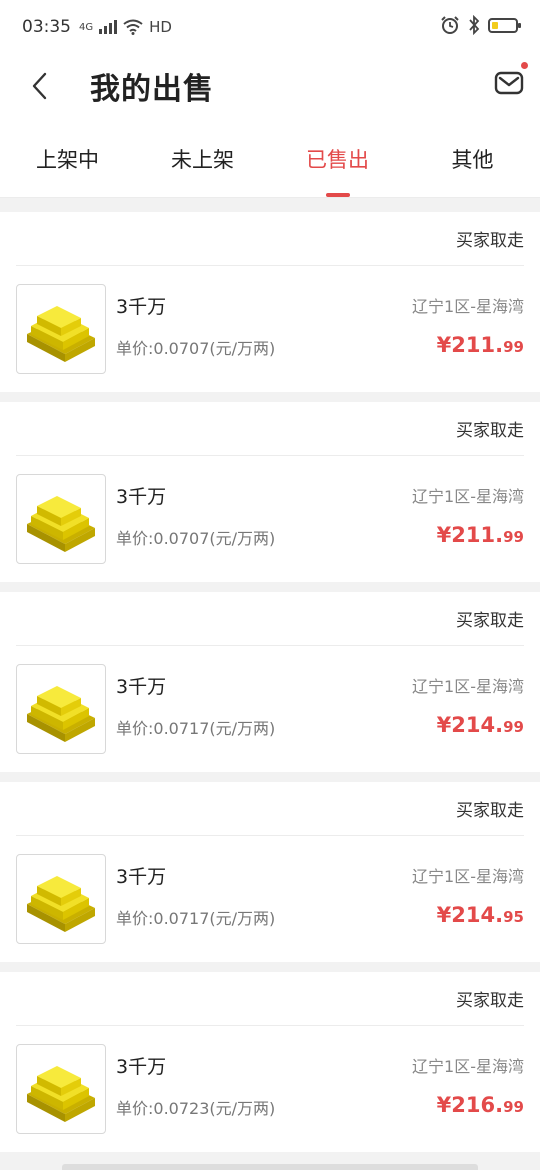 The height and width of the screenshot is (1170, 540). I want to click on status-left-icons: 4G HD, so click(125, 27).